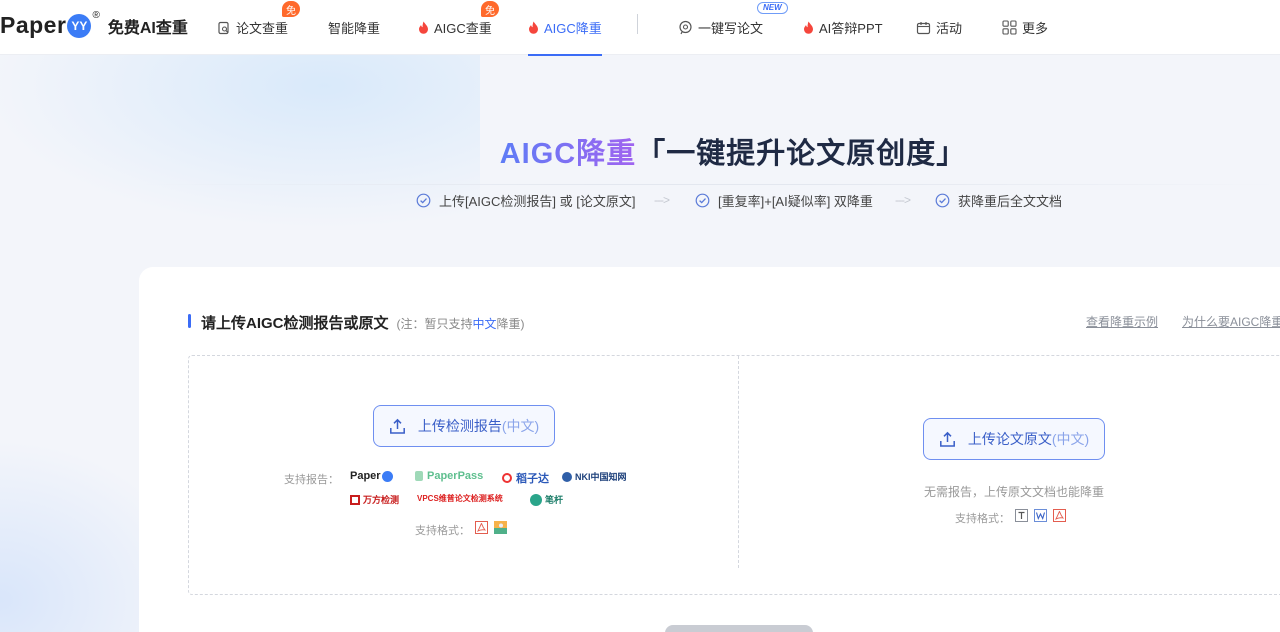  What do you see at coordinates (772, 8) in the screenshot?
I see `new-badge: NEW` at bounding box center [772, 8].